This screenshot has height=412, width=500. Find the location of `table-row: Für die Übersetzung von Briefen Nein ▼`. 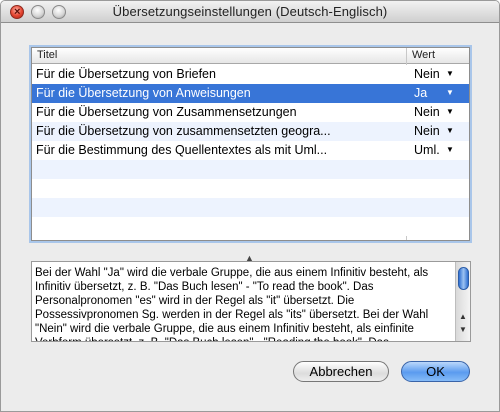

table-row: Für die Übersetzung von Briefen Nein ▼ is located at coordinates (250, 74).